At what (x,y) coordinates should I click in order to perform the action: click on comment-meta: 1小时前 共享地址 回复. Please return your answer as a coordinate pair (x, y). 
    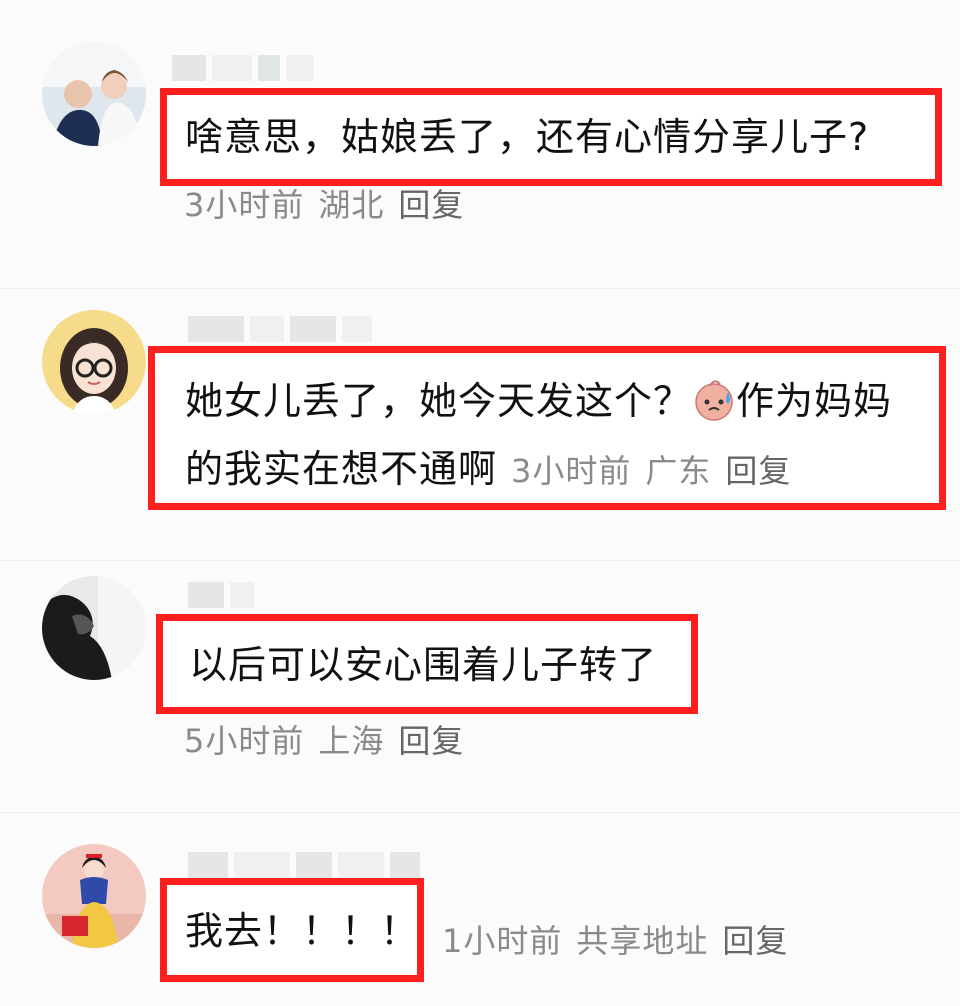
    Looking at the image, I should click on (615, 939).